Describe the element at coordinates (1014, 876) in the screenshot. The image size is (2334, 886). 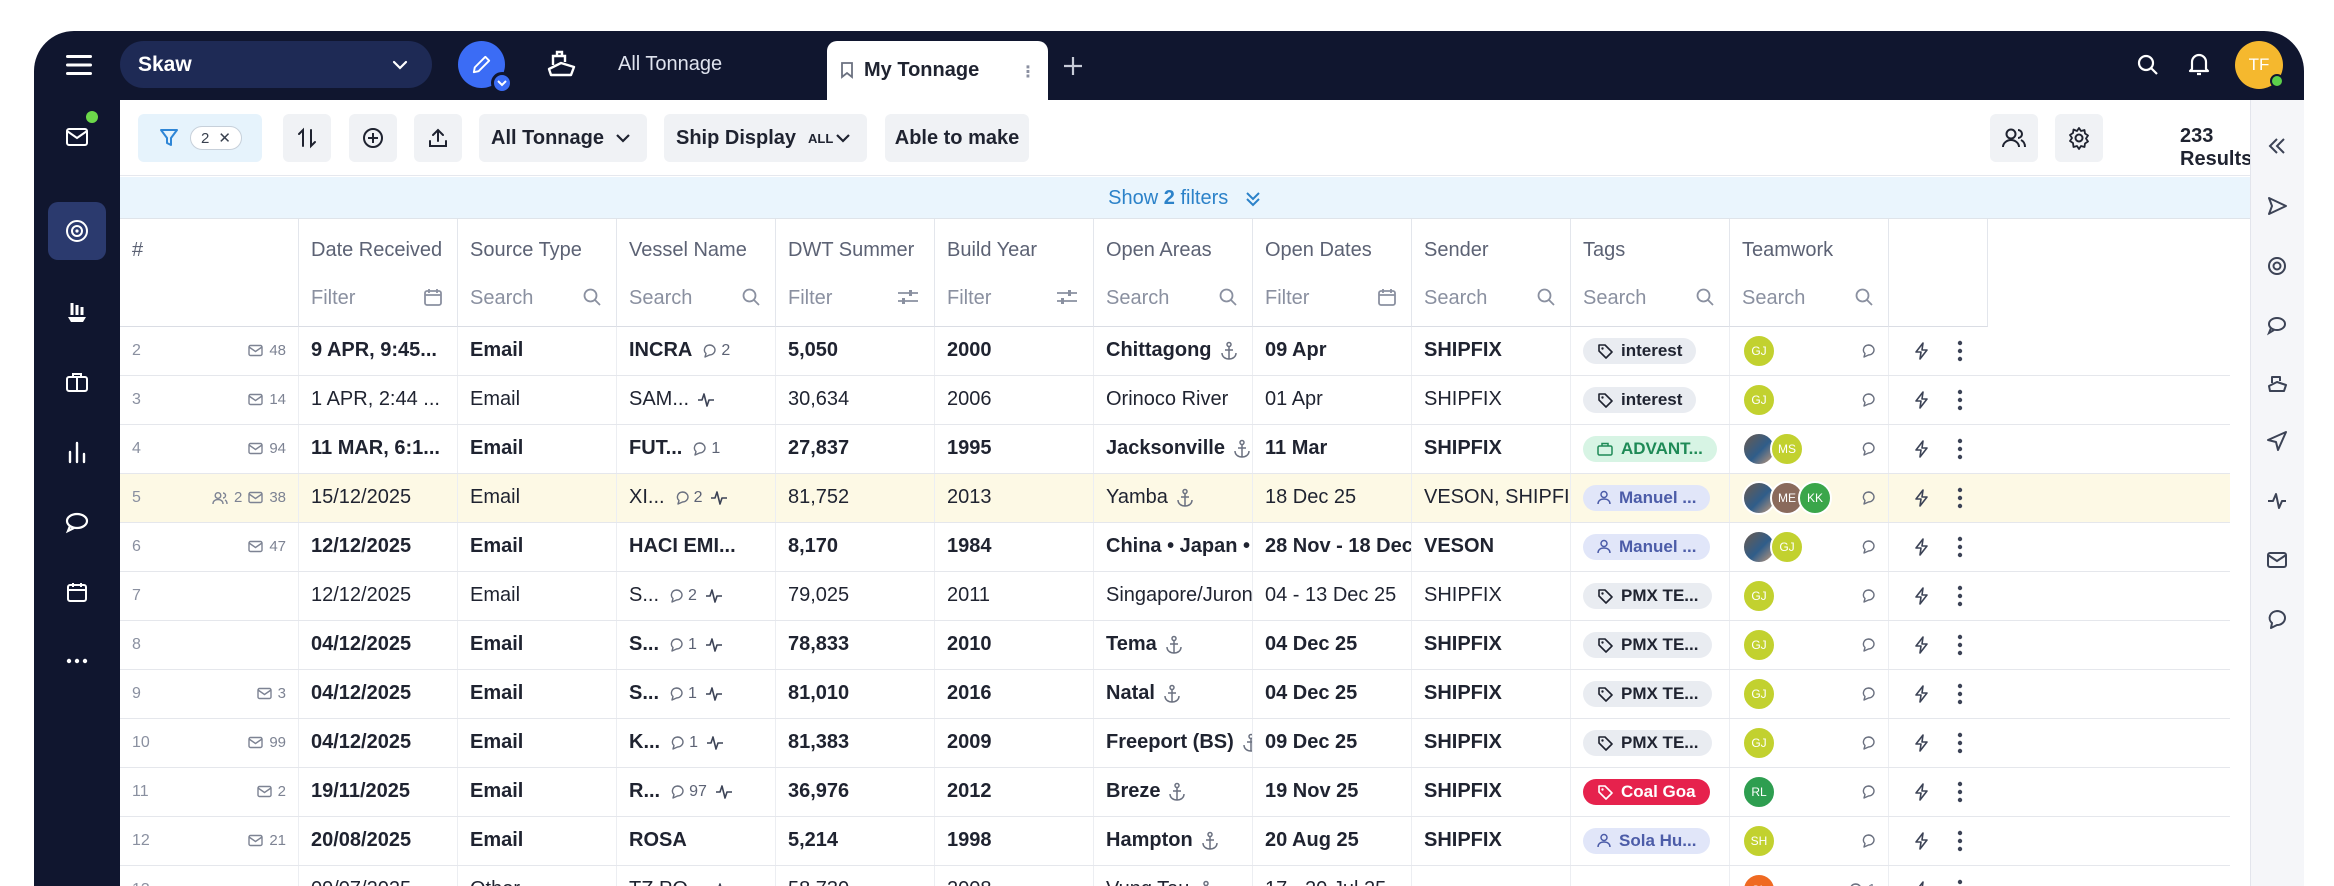
I see `cell-build-year: 2008` at that location.